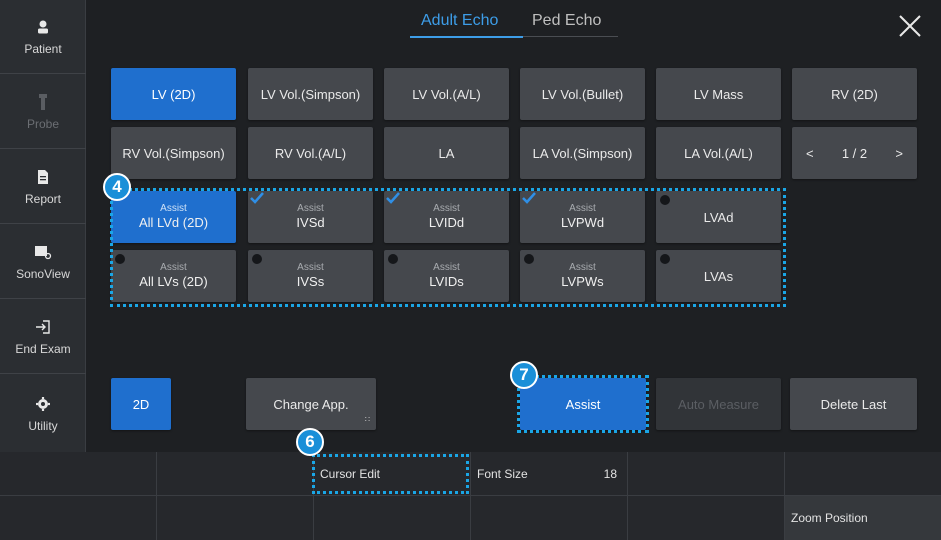 Image resolution: width=941 pixels, height=540 pixels. What do you see at coordinates (43, 337) in the screenshot?
I see `sidebar-item-end-exam: End Exam` at bounding box center [43, 337].